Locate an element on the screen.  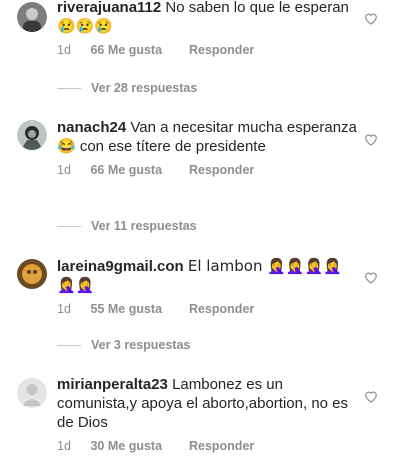
view-replies-label: Ver 11 respuestas is located at coordinates (144, 226).